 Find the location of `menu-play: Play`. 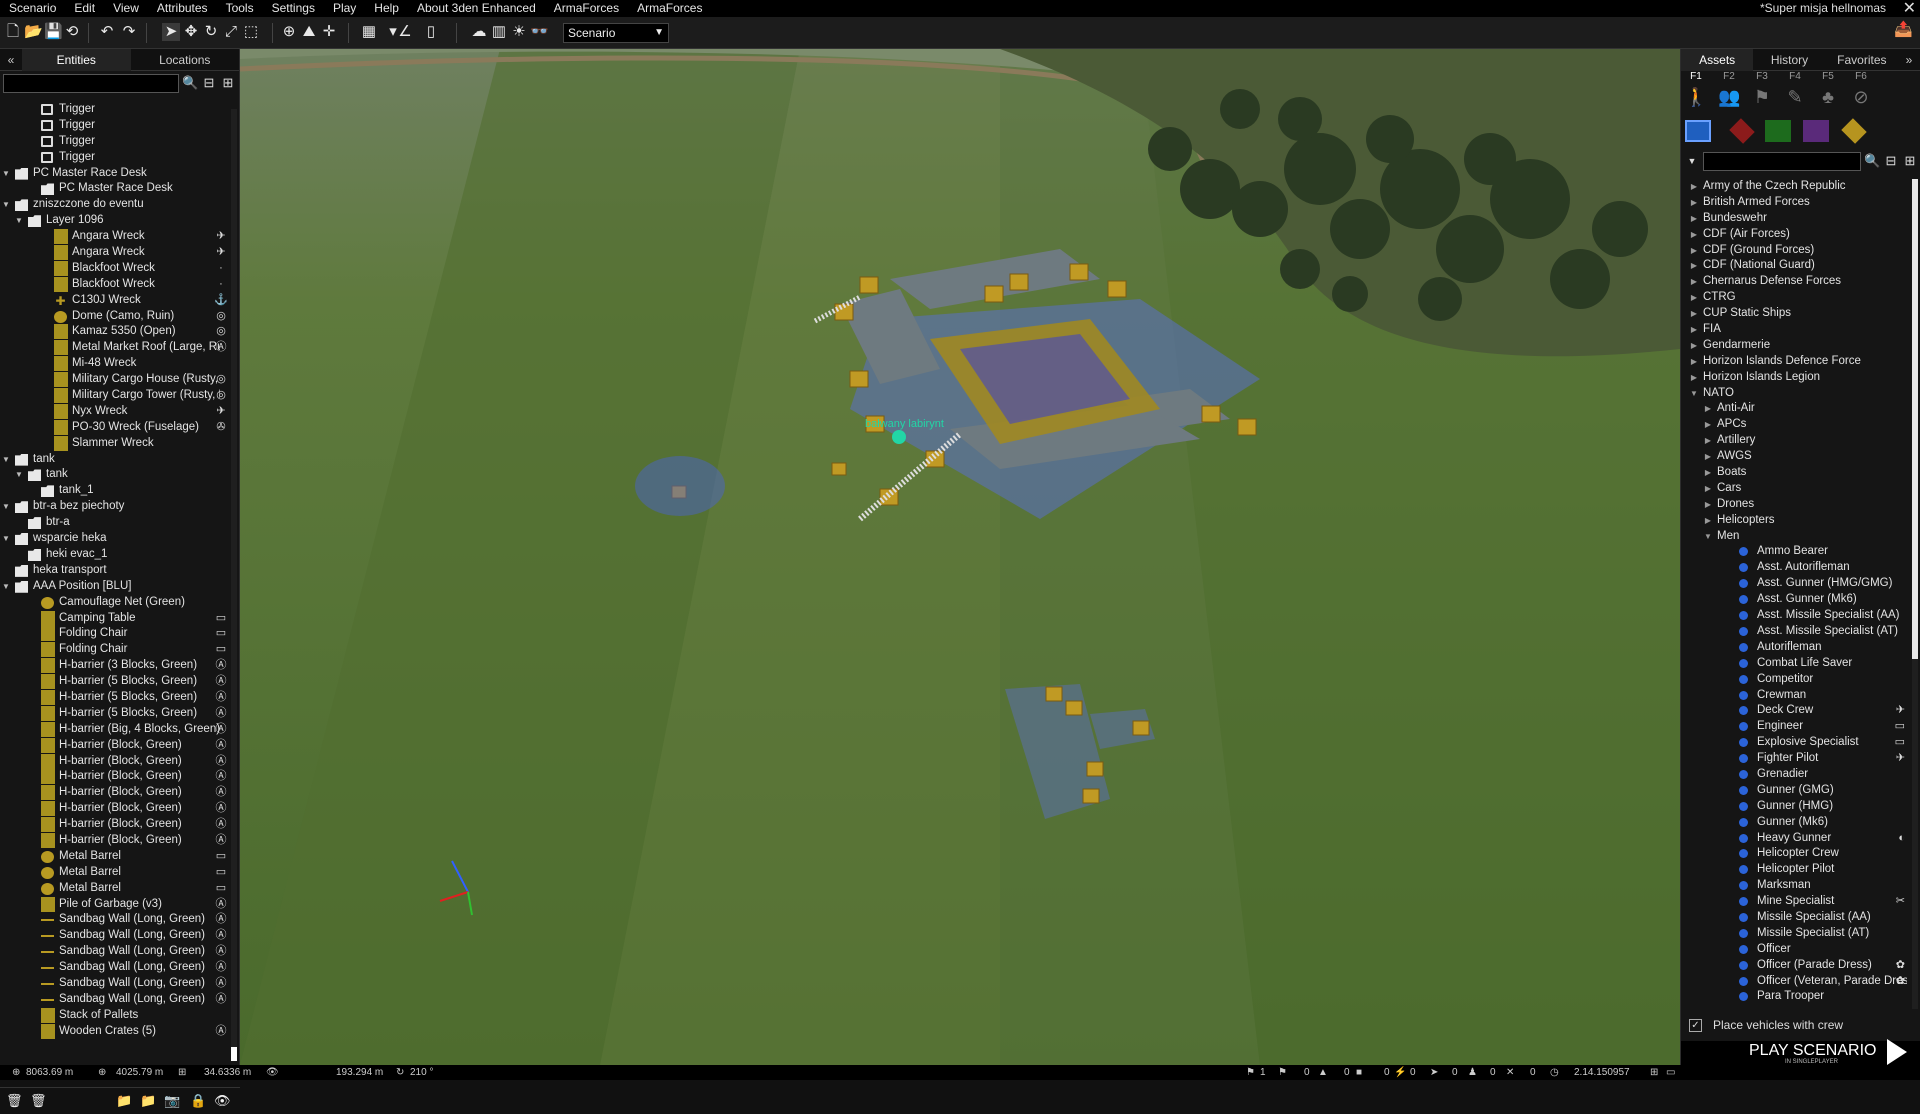

menu-play: Play is located at coordinates (344, 8).